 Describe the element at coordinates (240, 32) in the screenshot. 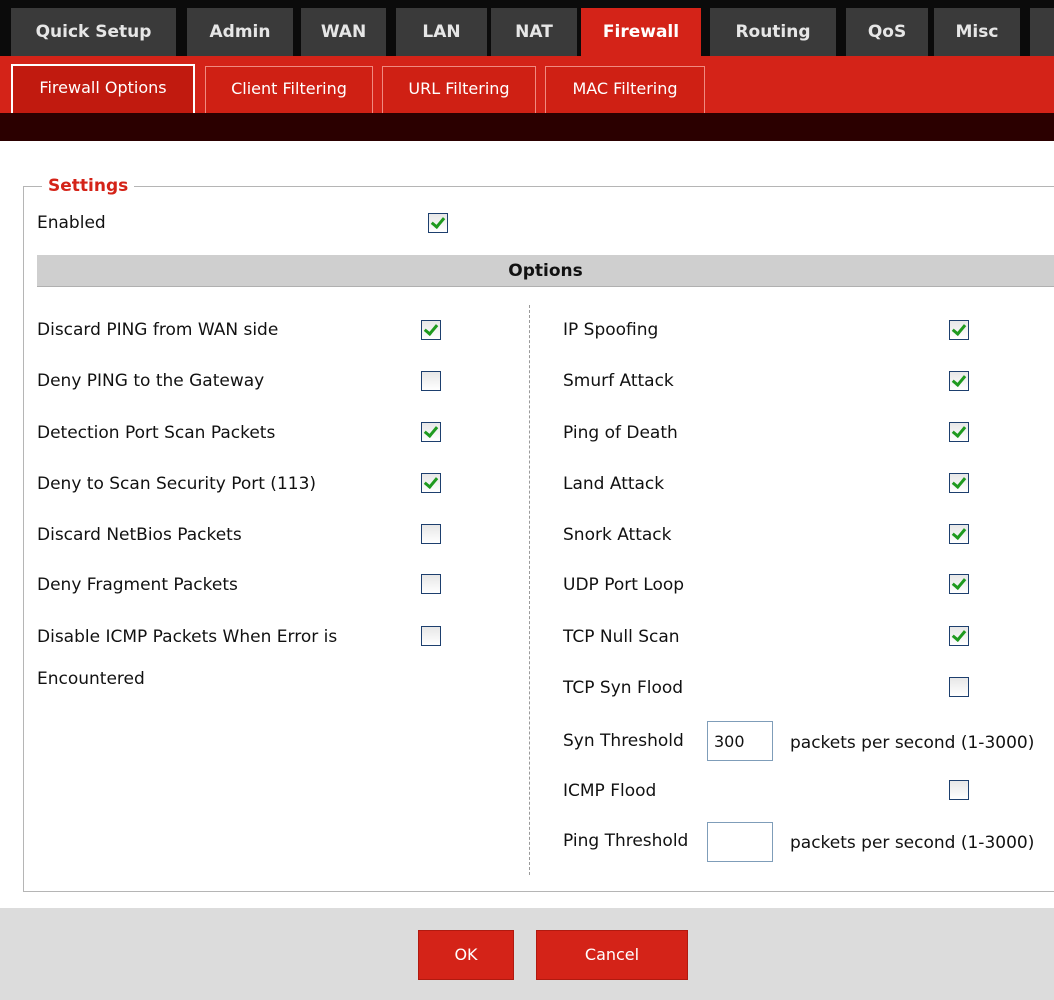

I see `tab-admin: Admin` at that location.